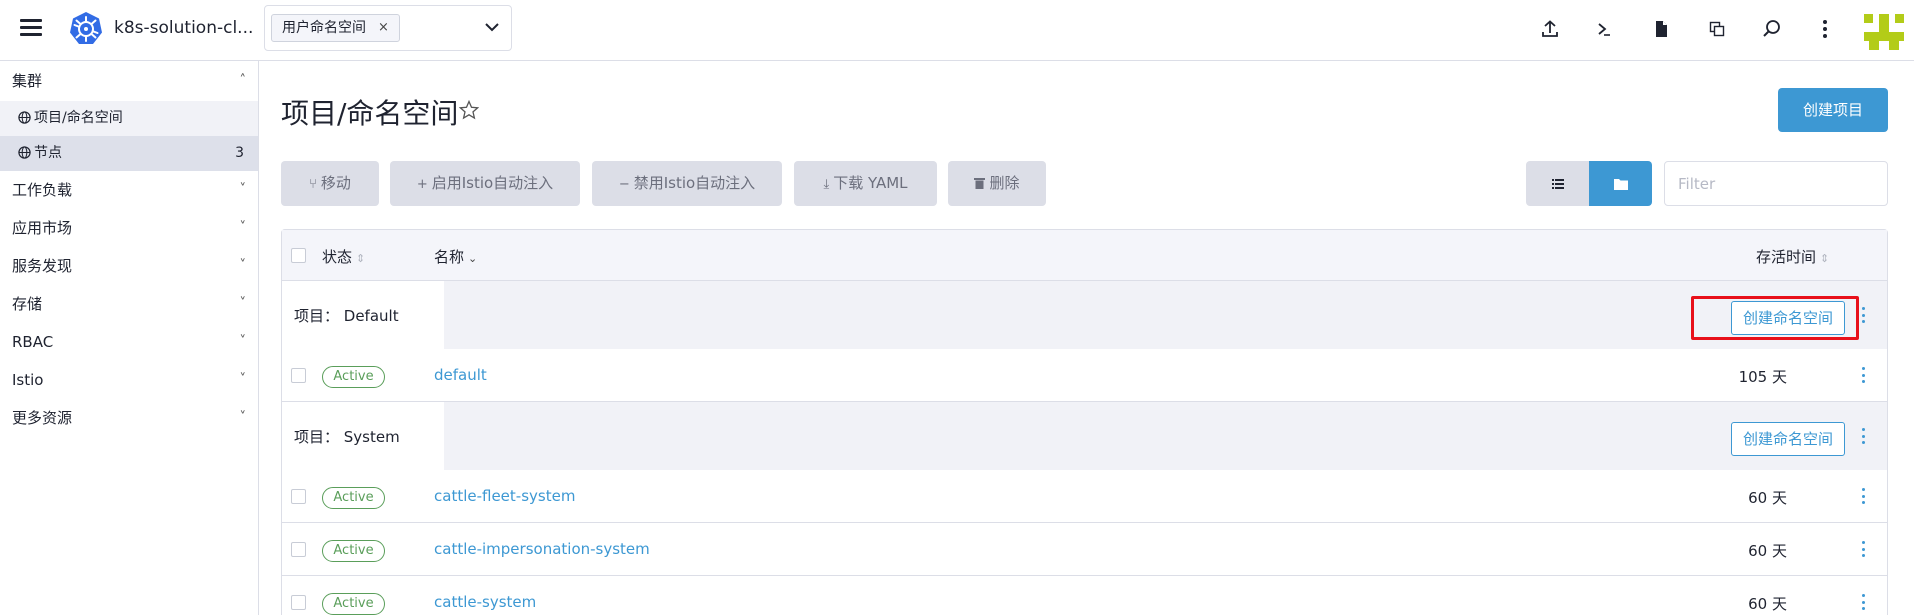 The width and height of the screenshot is (1914, 615). I want to click on sidebar-group-istio: Istio ˅, so click(129, 380).